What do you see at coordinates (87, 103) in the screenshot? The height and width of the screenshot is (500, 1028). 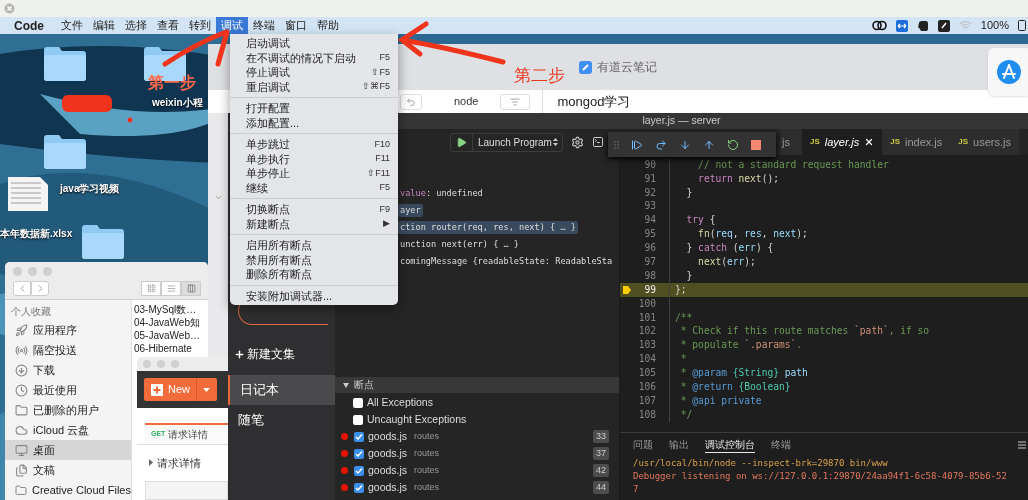 I see `redaction-mark` at bounding box center [87, 103].